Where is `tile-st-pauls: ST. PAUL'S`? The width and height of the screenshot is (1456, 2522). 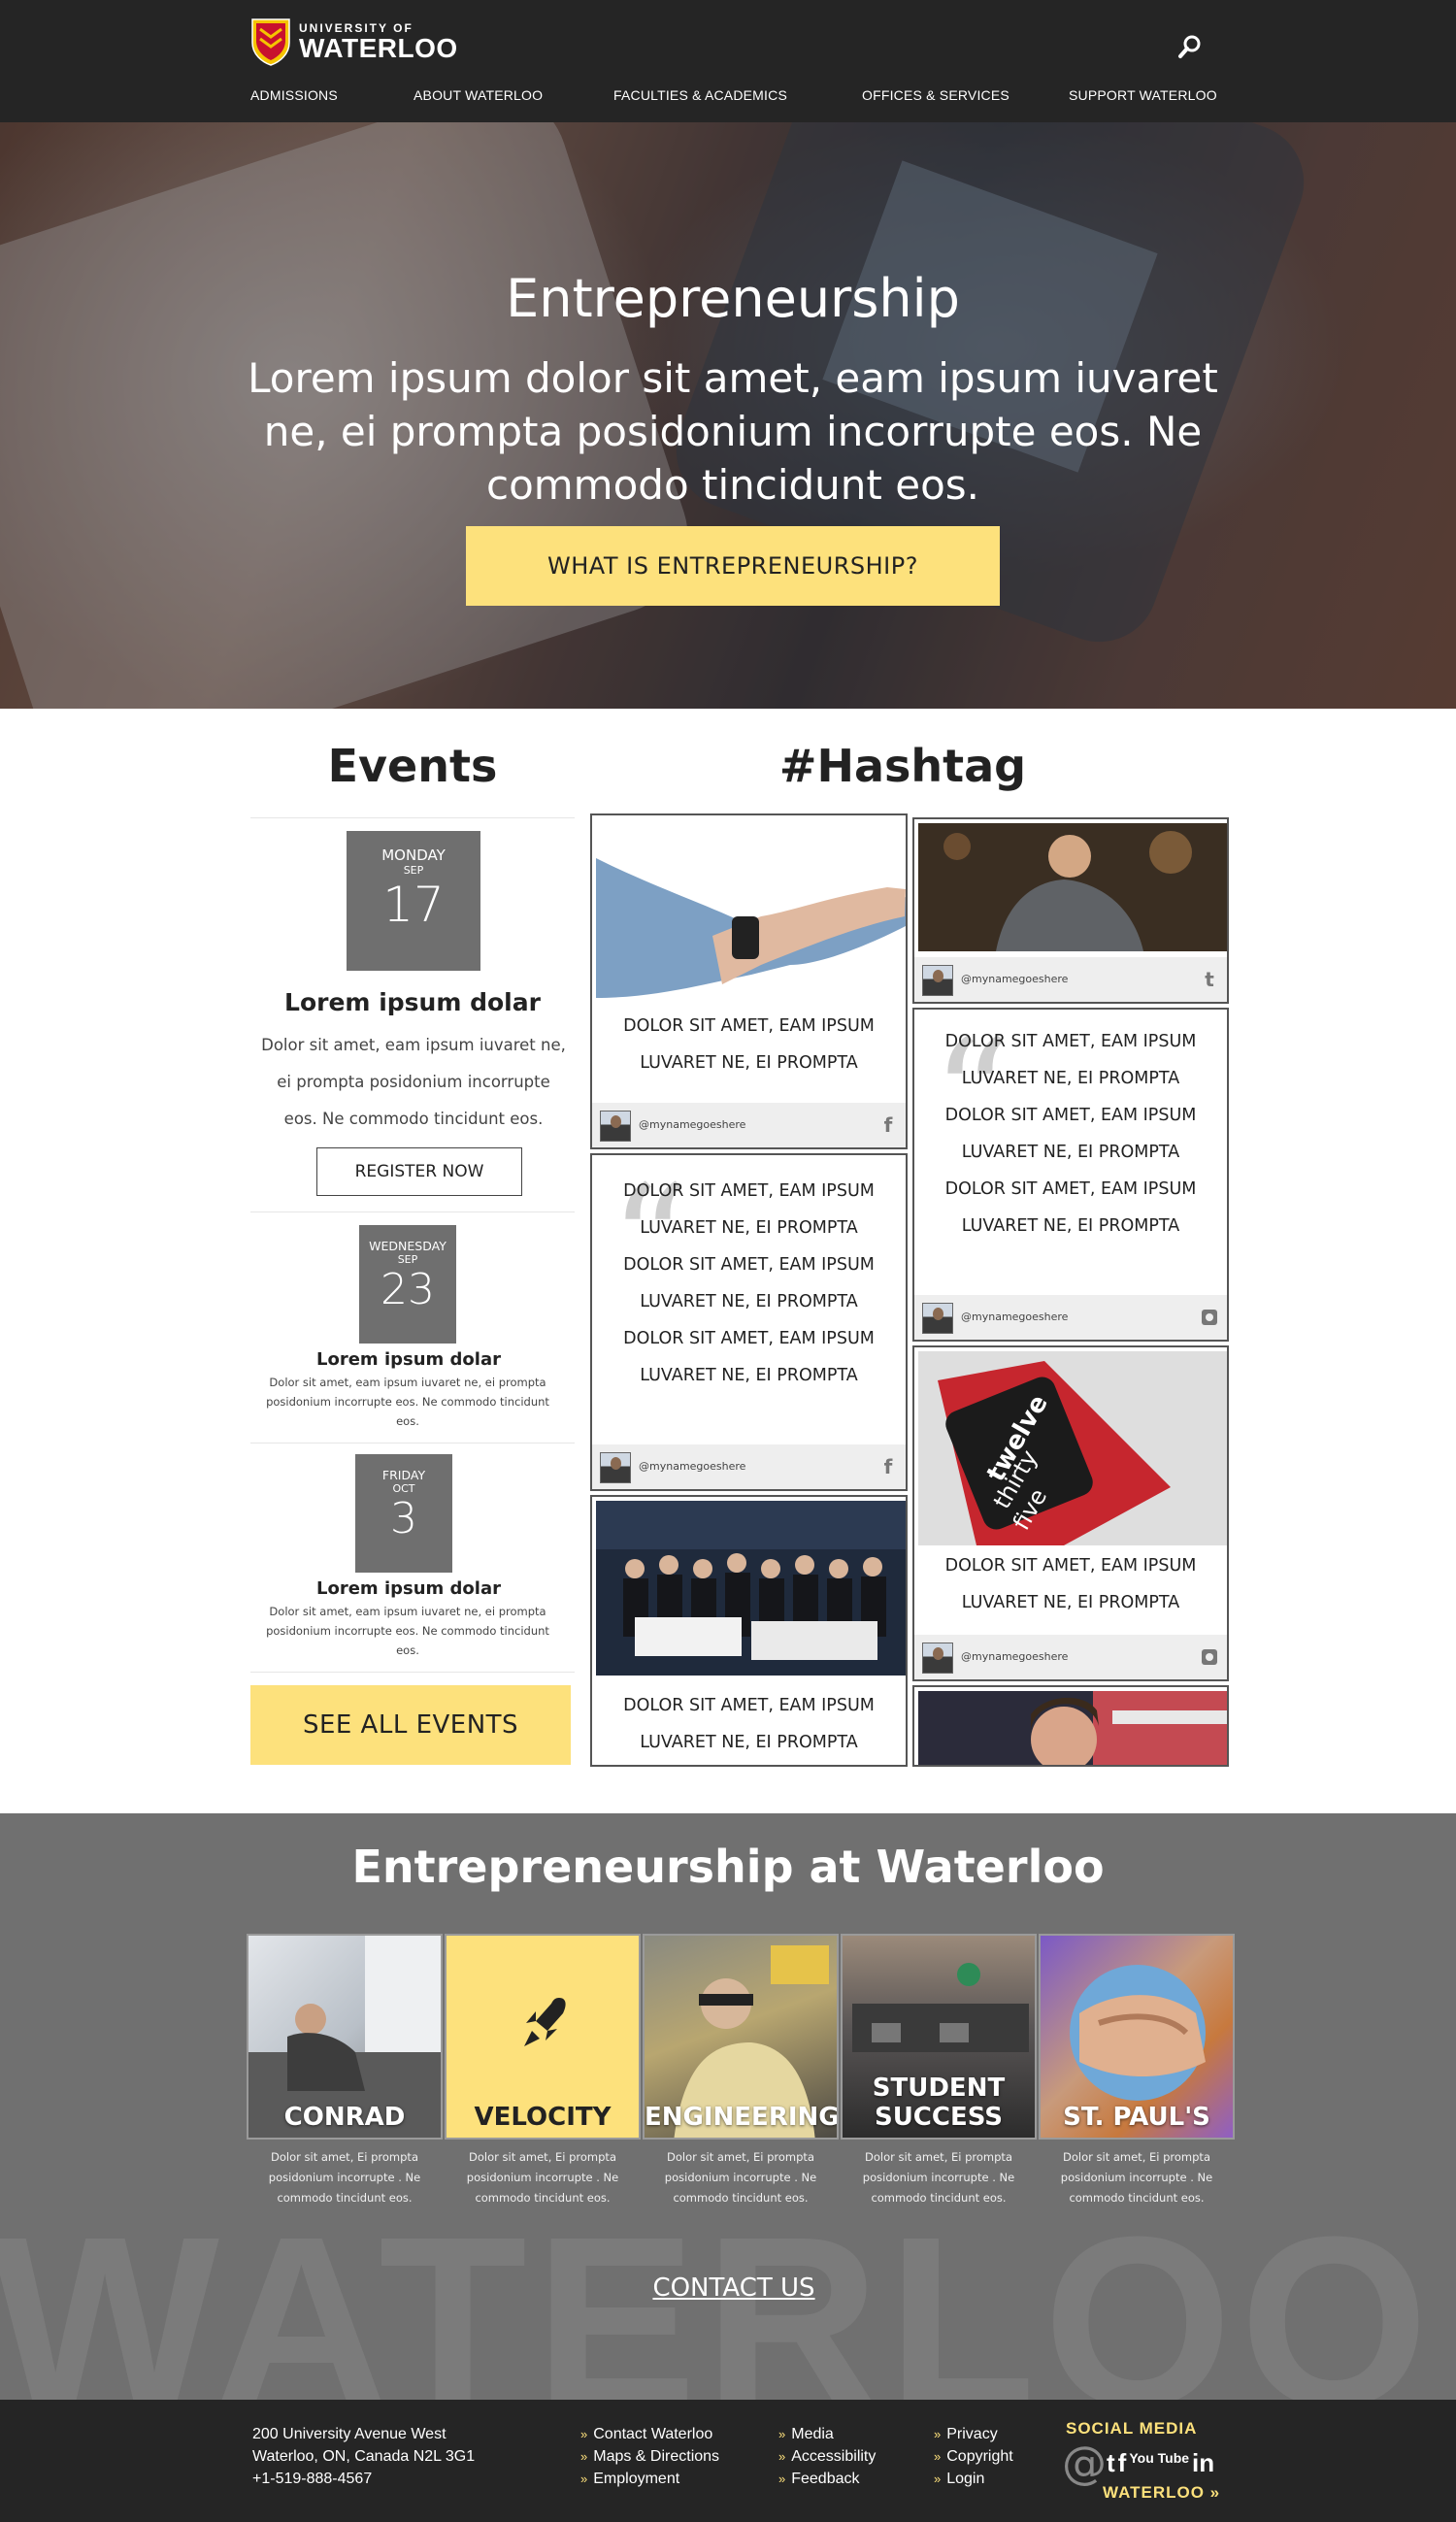 tile-st-pauls: ST. PAUL'S is located at coordinates (1137, 2037).